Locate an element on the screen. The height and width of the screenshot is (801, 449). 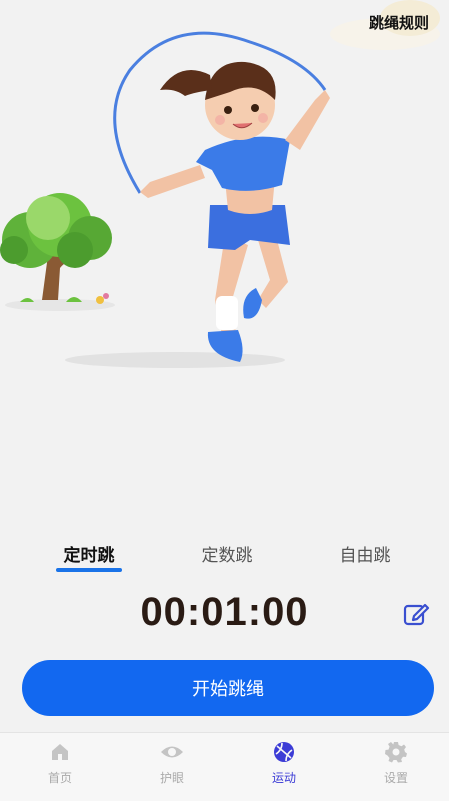
nav-label-home: 首页 is located at coordinates (59, 778).